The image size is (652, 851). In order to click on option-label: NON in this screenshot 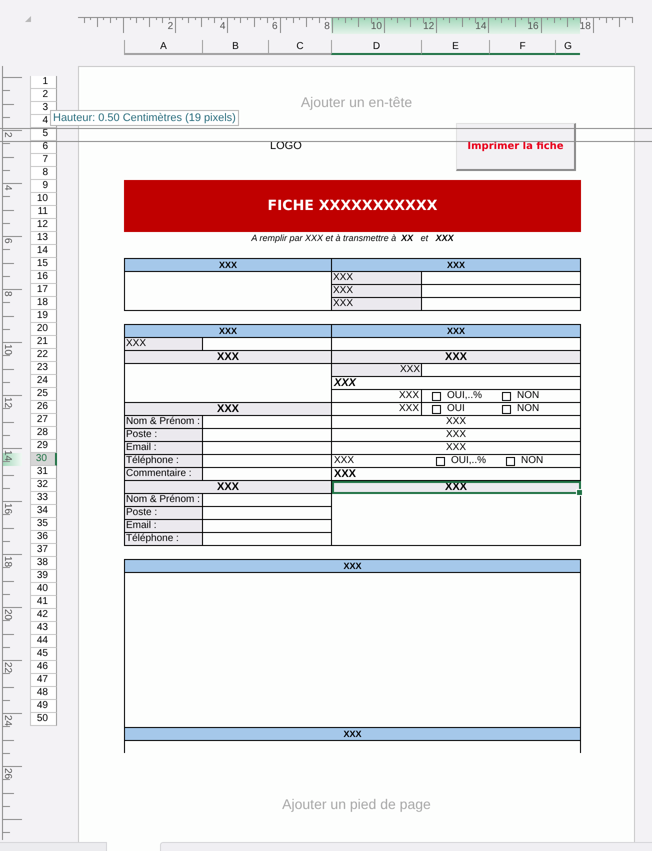, I will do `click(528, 409)`.